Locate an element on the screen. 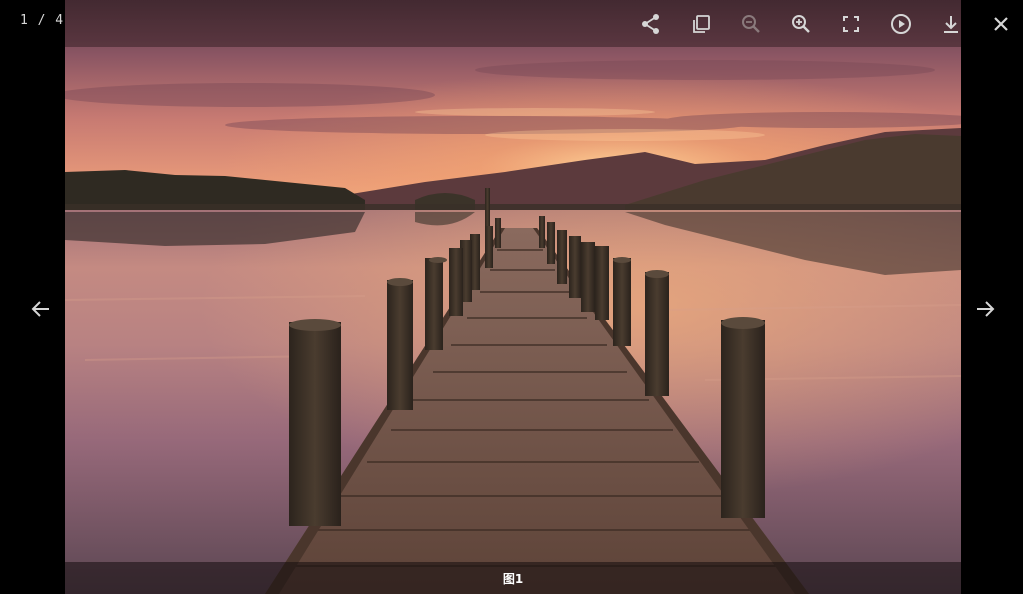 The image size is (1023, 594). download-icon is located at coordinates (951, 24).